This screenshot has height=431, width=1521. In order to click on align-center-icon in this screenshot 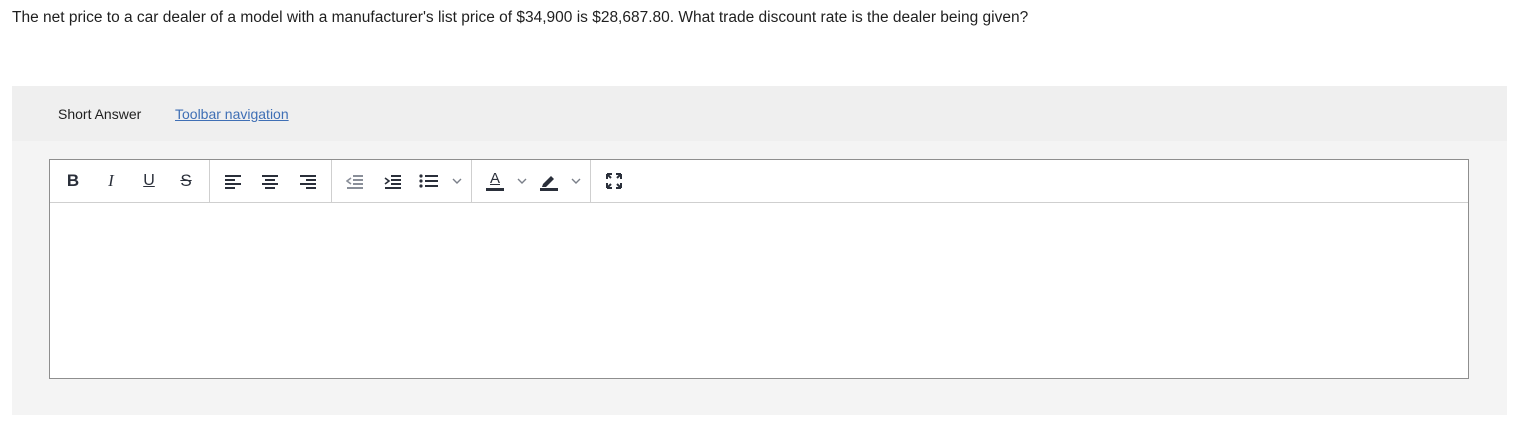, I will do `click(270, 182)`.